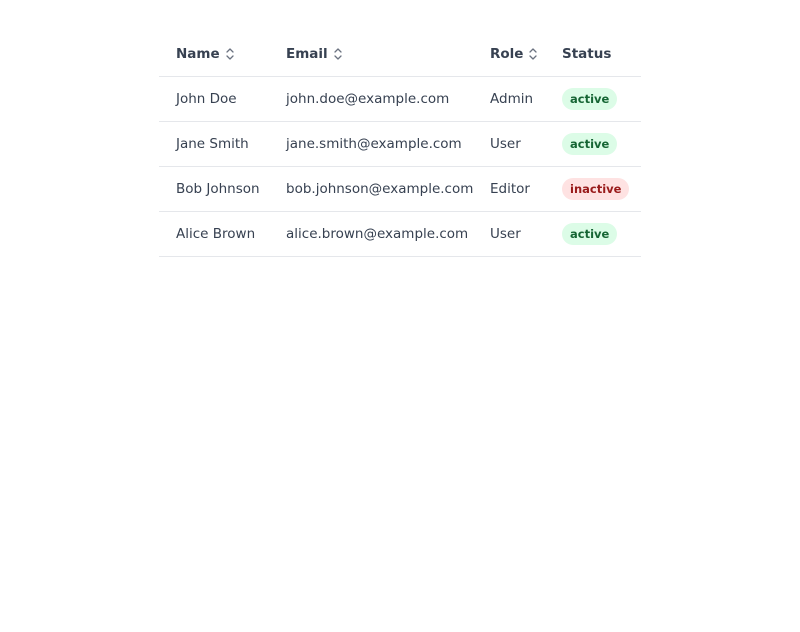  Describe the element at coordinates (214, 99) in the screenshot. I see `cell-name: John Doe` at that location.